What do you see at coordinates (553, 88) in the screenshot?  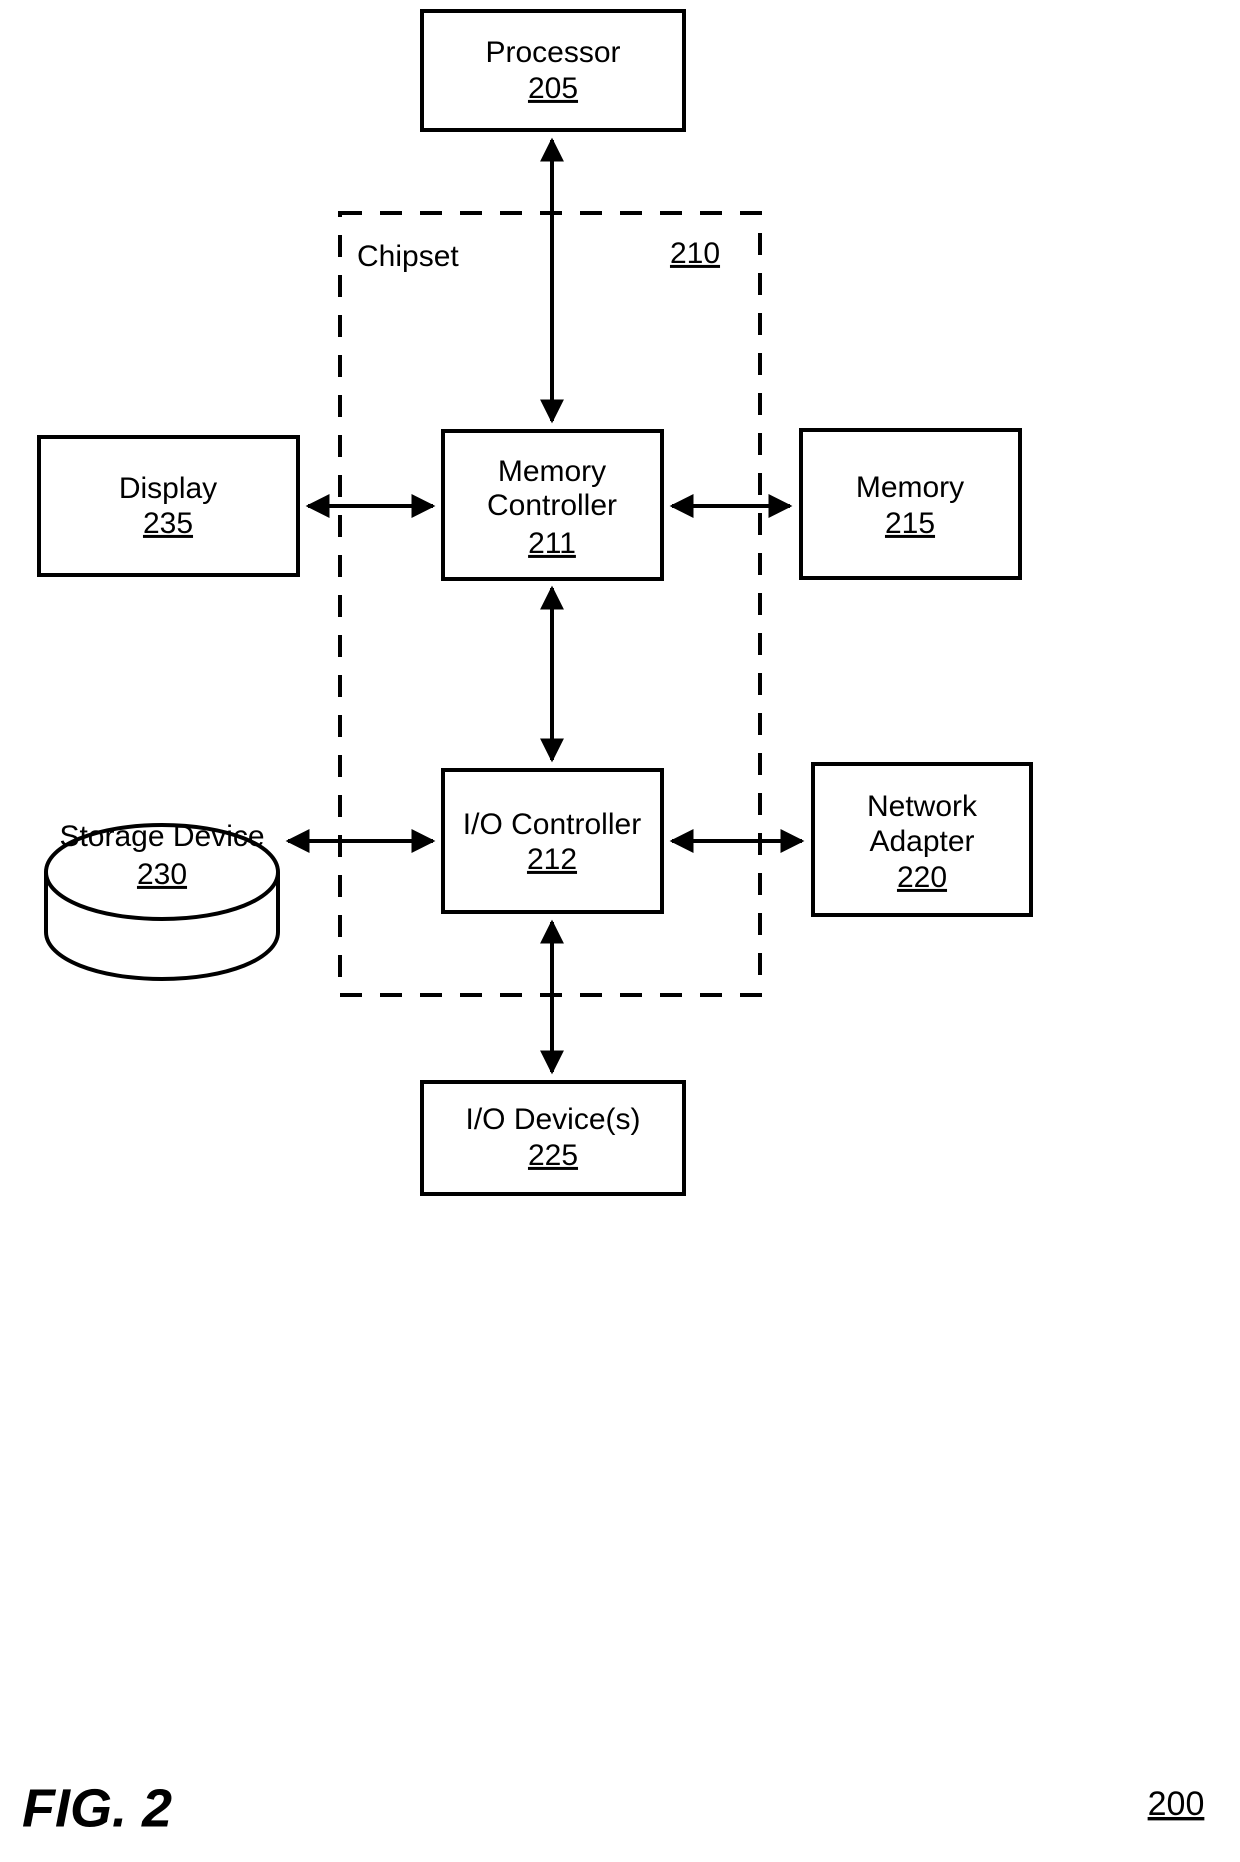 I see `processor-reference: 205` at bounding box center [553, 88].